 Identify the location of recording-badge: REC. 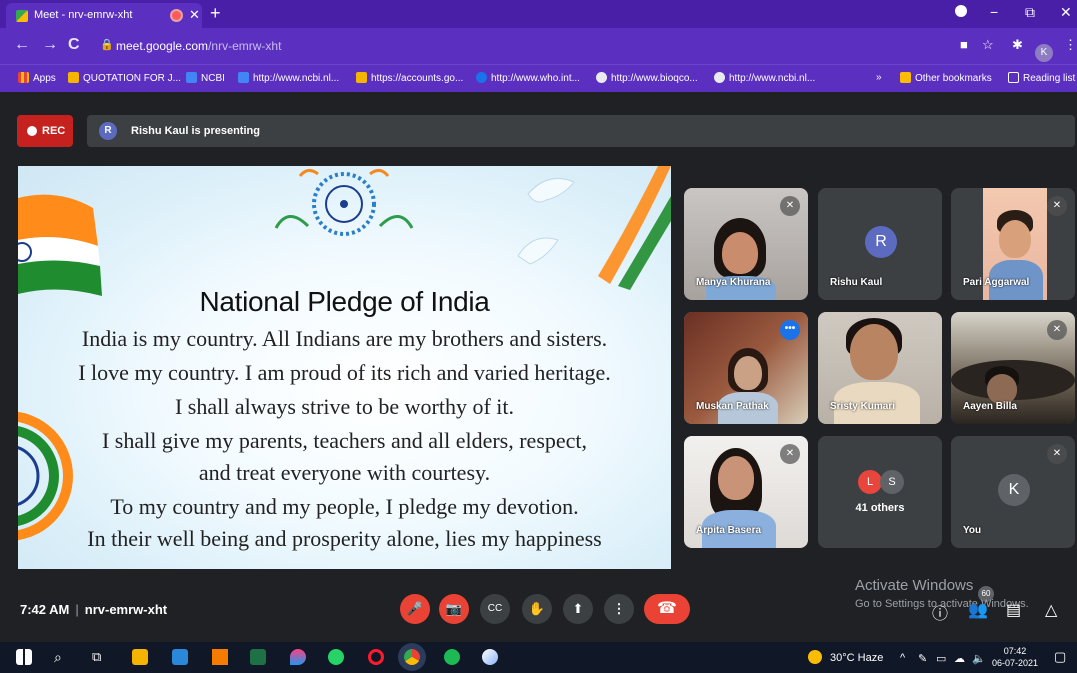
(45, 131).